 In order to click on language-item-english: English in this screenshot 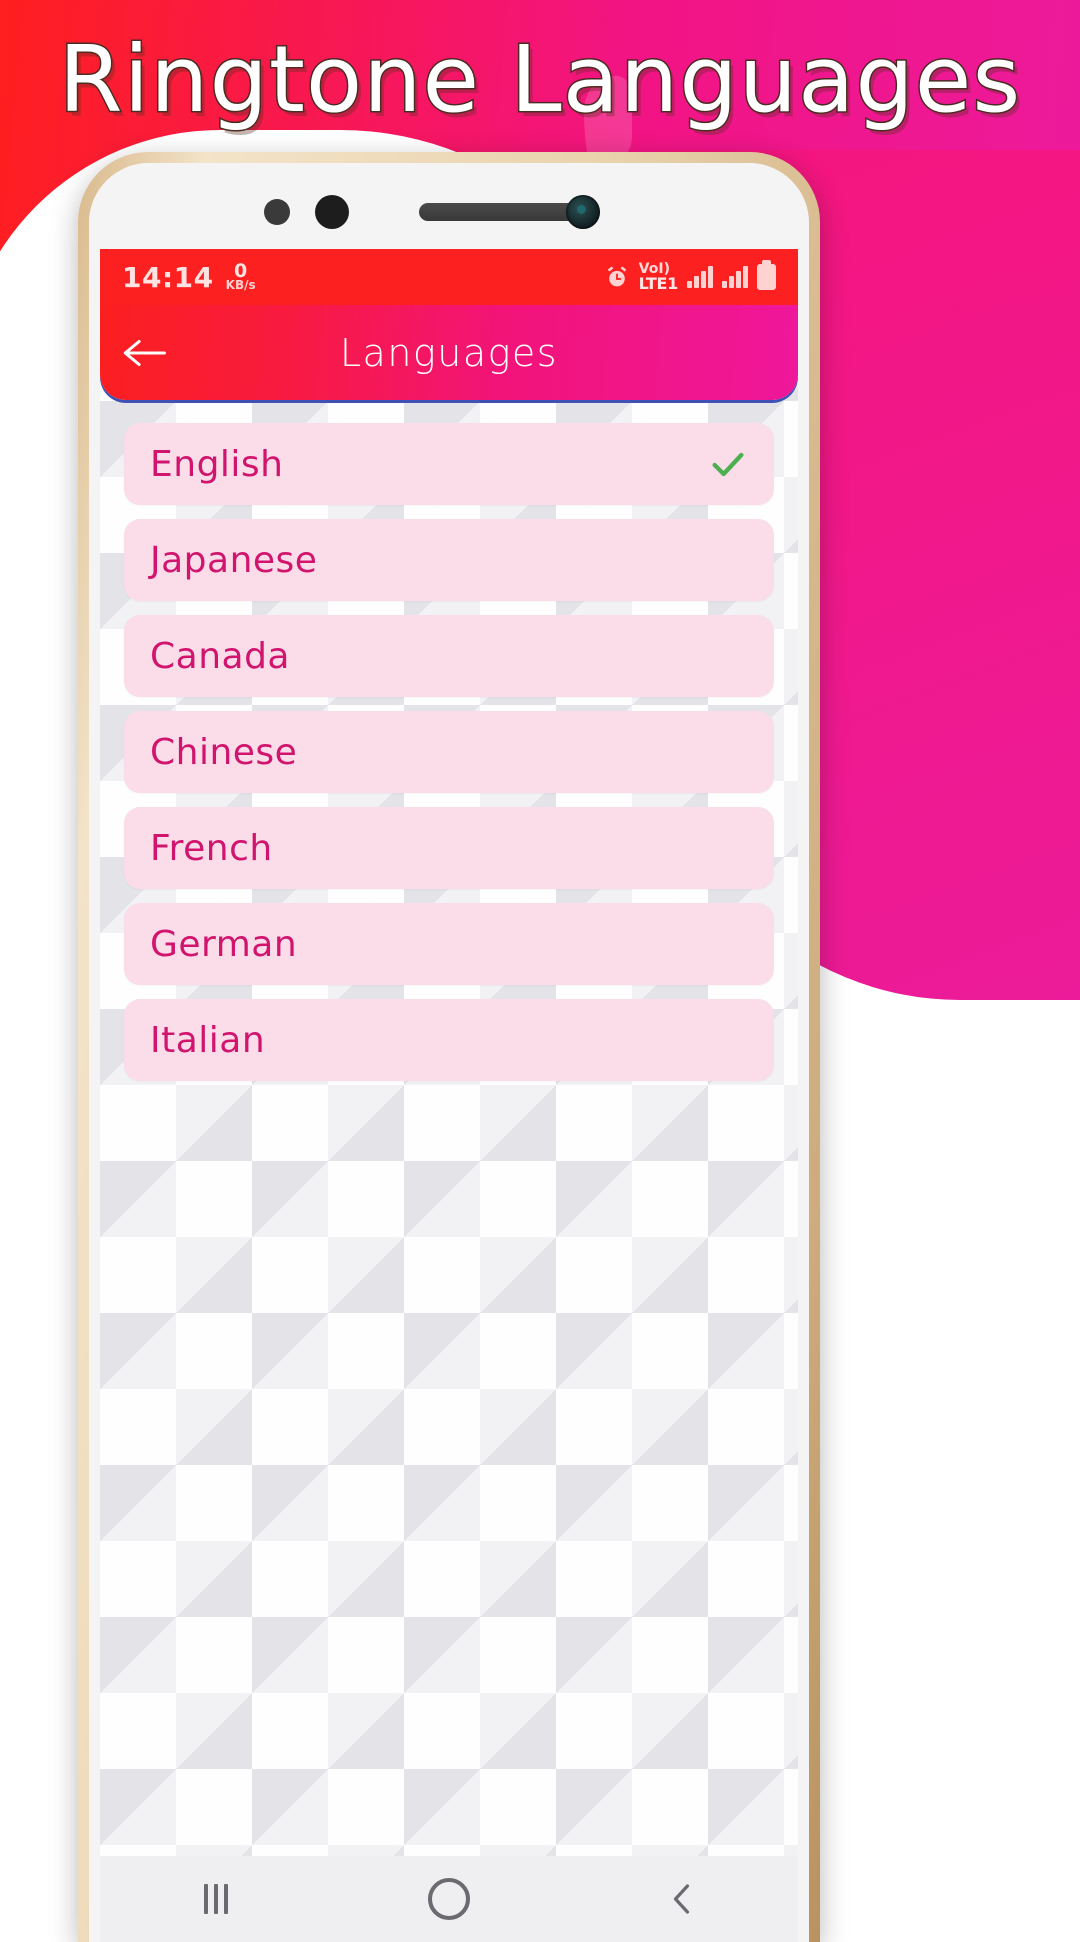, I will do `click(449, 464)`.